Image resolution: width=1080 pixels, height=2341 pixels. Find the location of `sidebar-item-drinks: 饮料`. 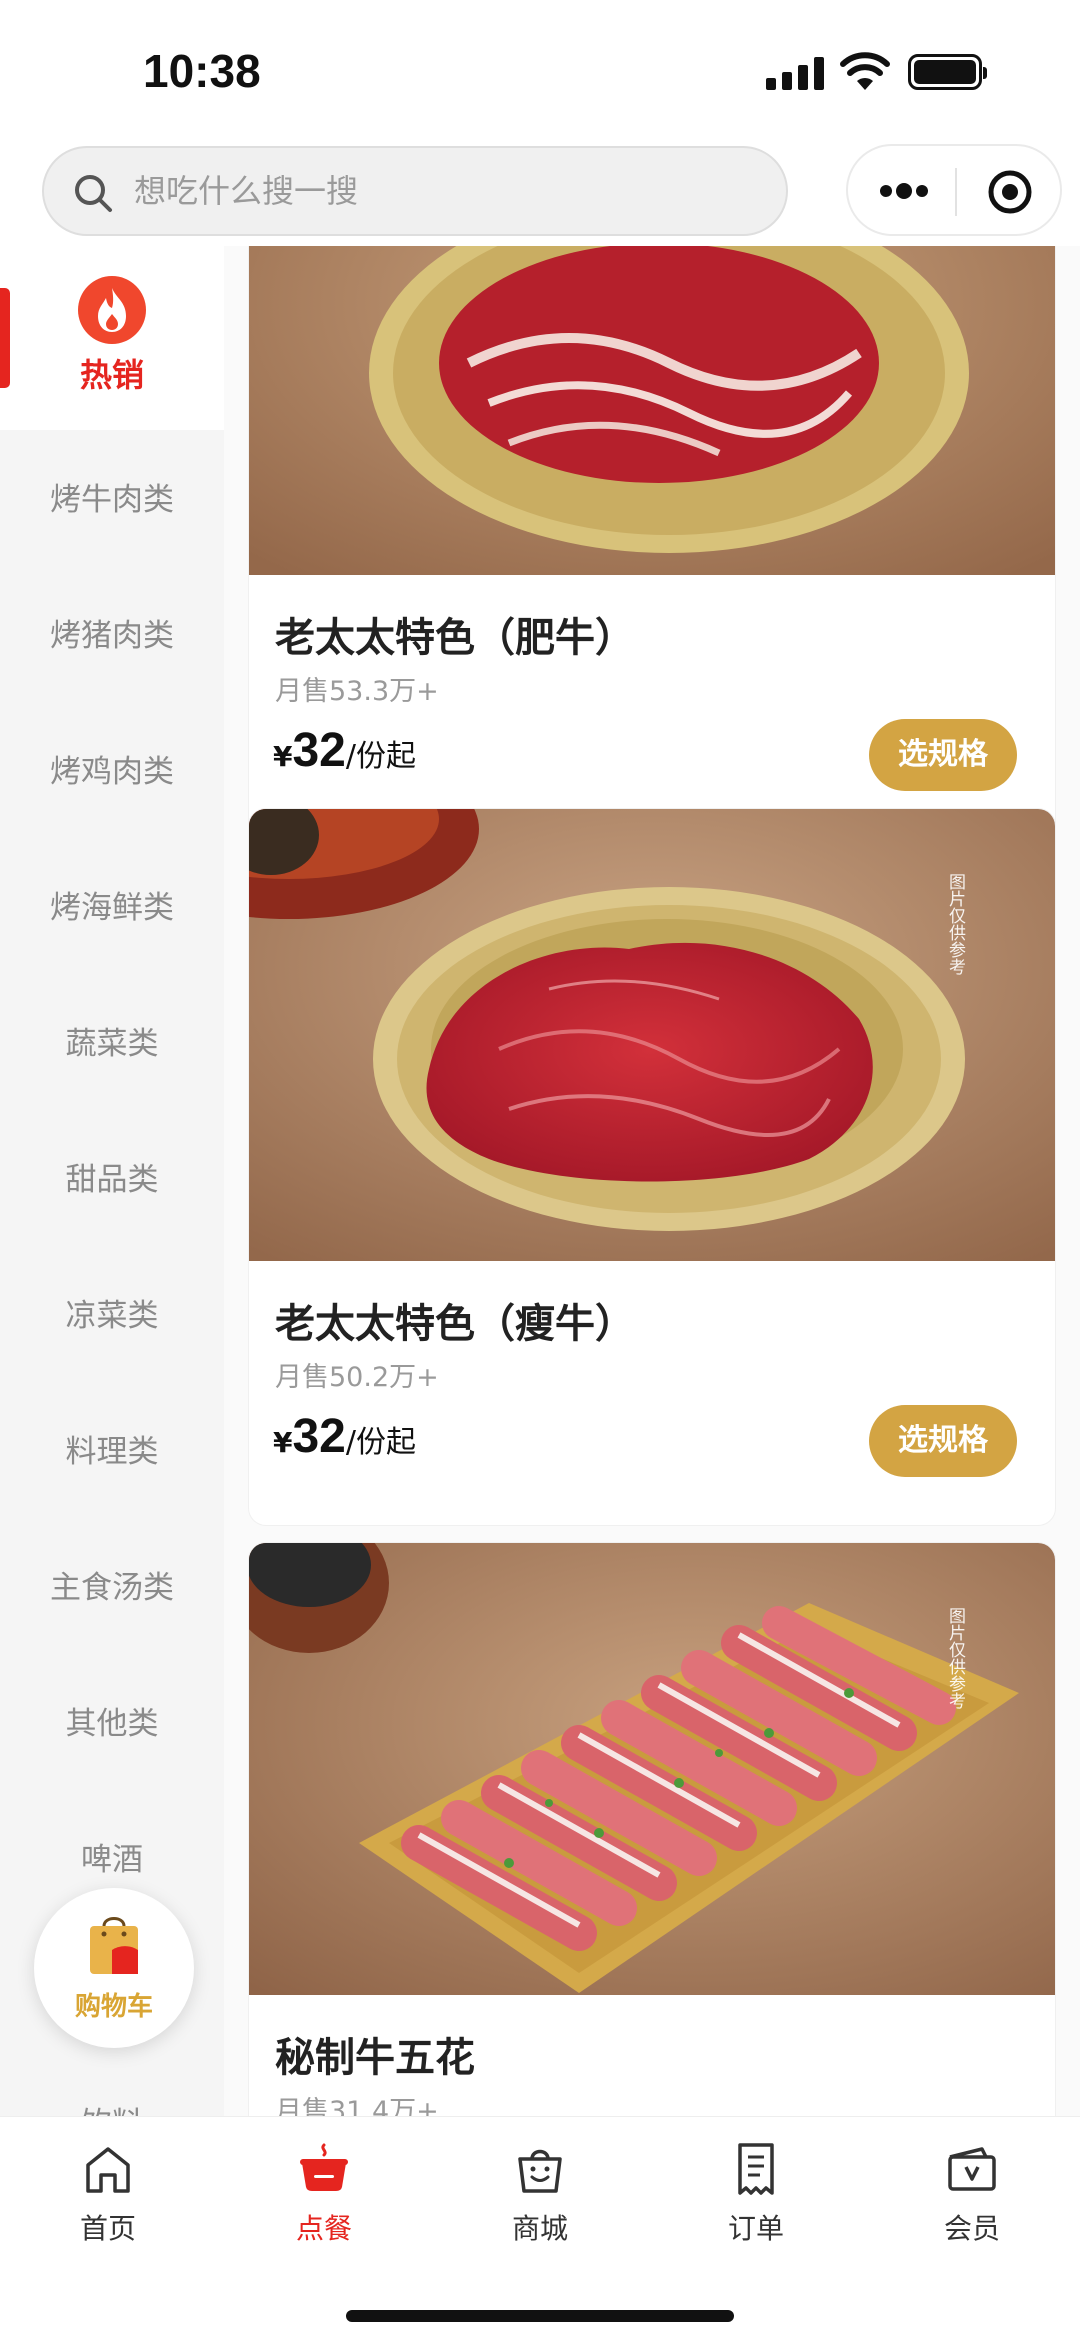

sidebar-item-drinks: 饮料 is located at coordinates (112, 2107).